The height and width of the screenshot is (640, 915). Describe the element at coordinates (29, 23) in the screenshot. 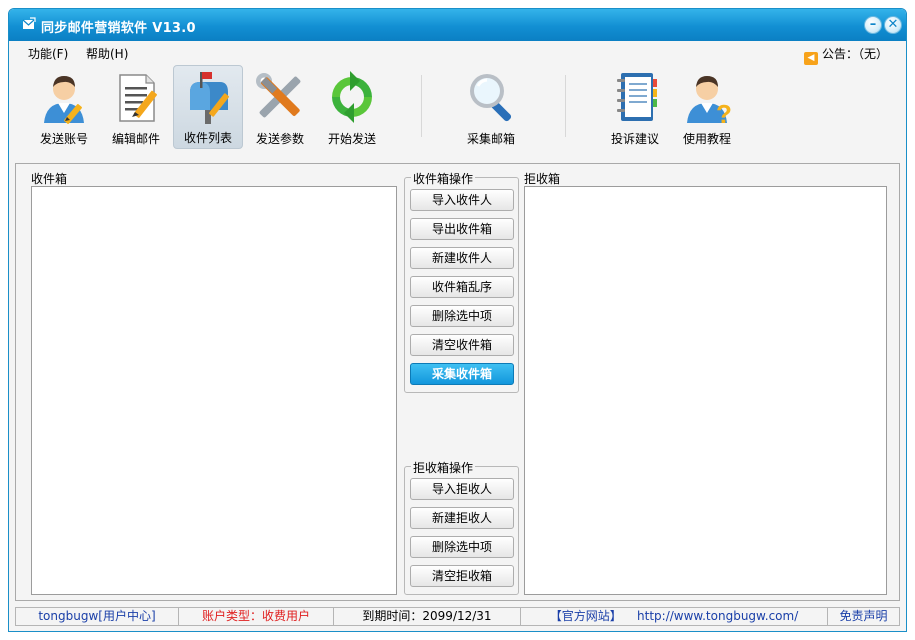

I see `app-mail-icon` at that location.